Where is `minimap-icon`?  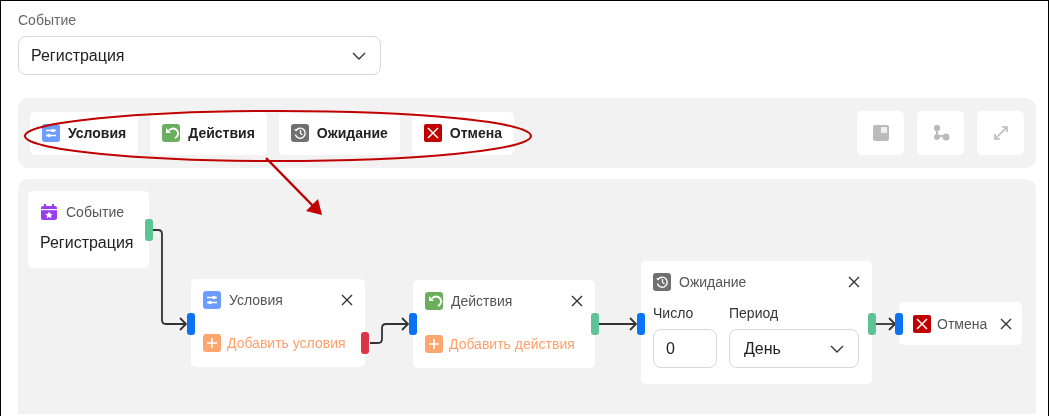 minimap-icon is located at coordinates (880, 133).